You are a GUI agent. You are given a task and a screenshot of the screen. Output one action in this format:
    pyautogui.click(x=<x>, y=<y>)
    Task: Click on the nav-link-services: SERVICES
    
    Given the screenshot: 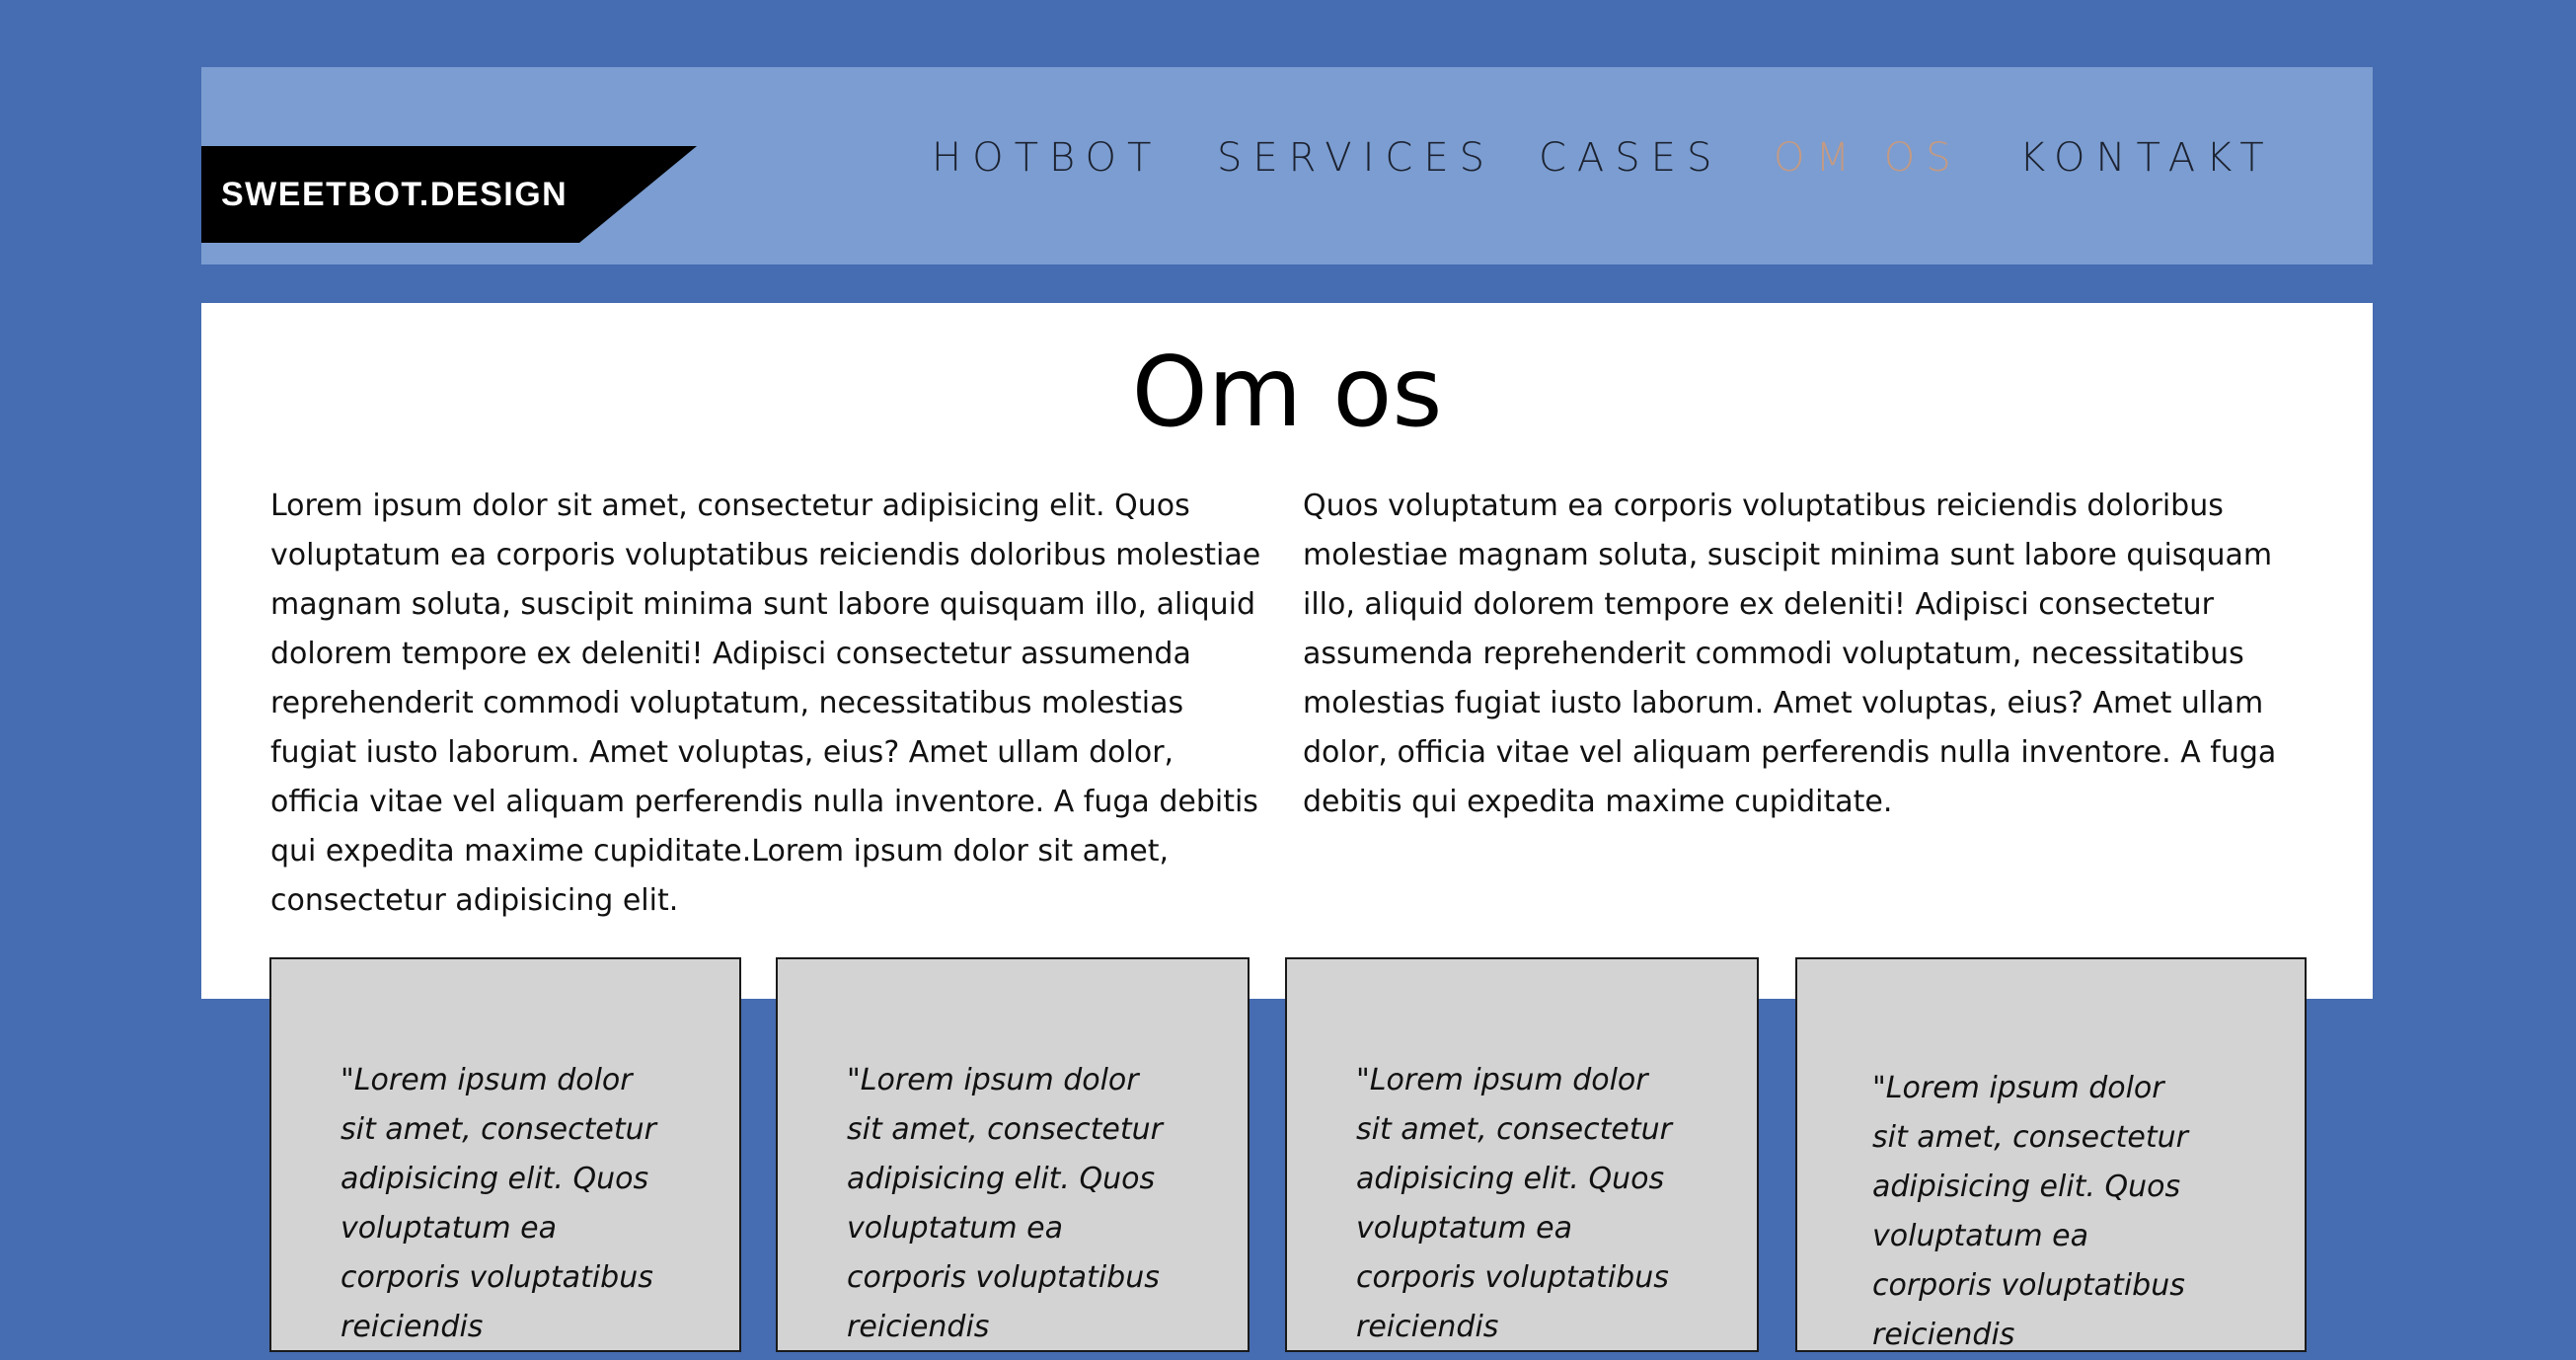 What is the action you would take?
    pyautogui.click(x=1356, y=158)
    